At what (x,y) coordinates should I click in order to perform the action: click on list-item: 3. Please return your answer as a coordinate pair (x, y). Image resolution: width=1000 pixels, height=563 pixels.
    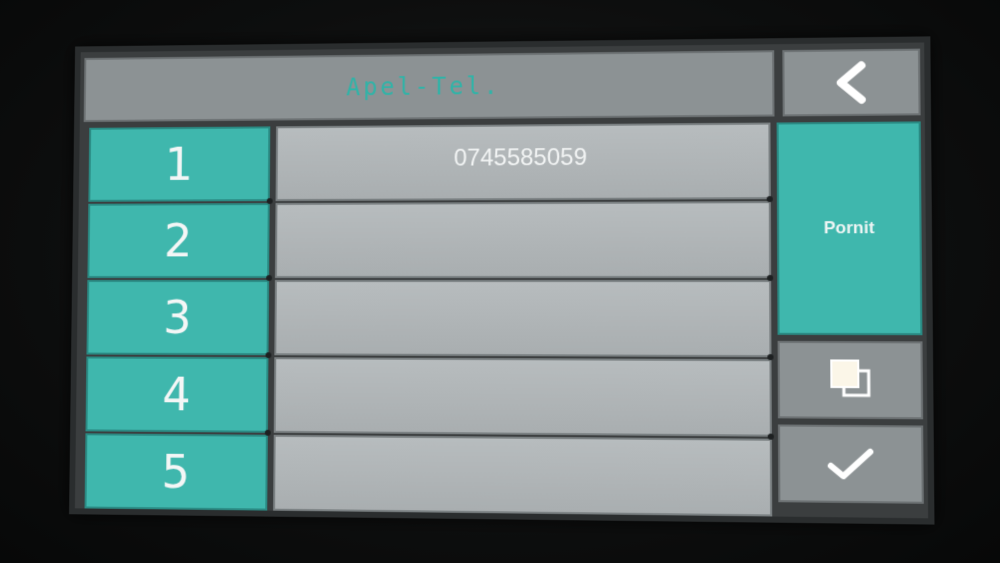
    Looking at the image, I should click on (429, 318).